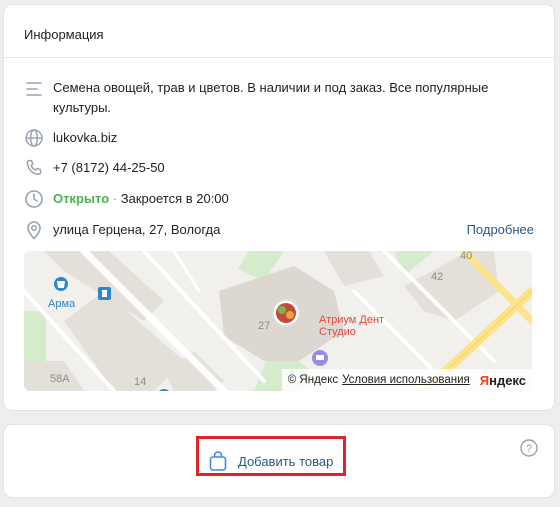  What do you see at coordinates (293, 230) in the screenshot?
I see `address-link: улица Герцена, 27, Вологда` at bounding box center [293, 230].